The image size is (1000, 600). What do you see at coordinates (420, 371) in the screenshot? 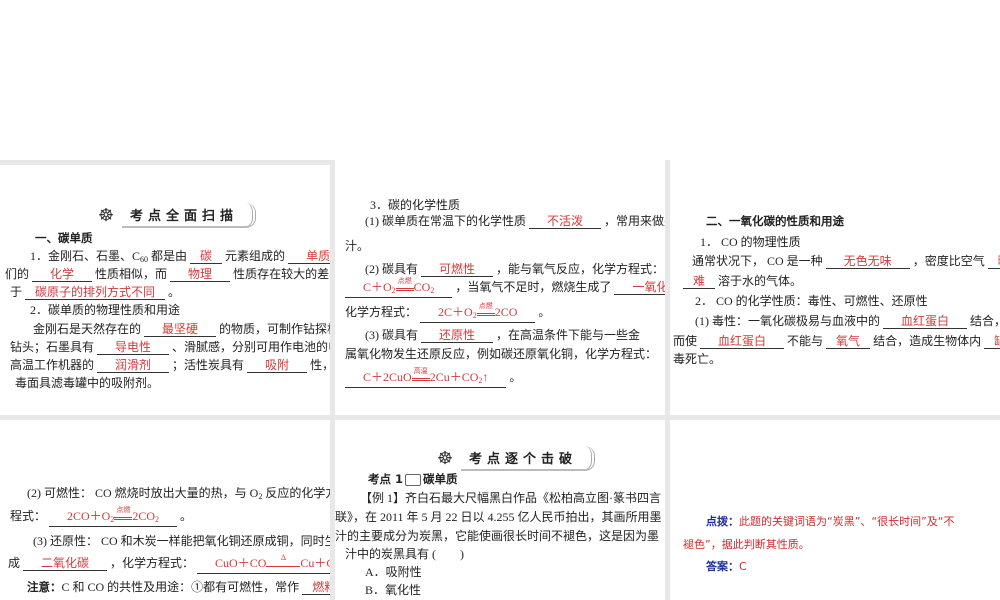
I see `condition-label: 高温` at bounding box center [420, 371].